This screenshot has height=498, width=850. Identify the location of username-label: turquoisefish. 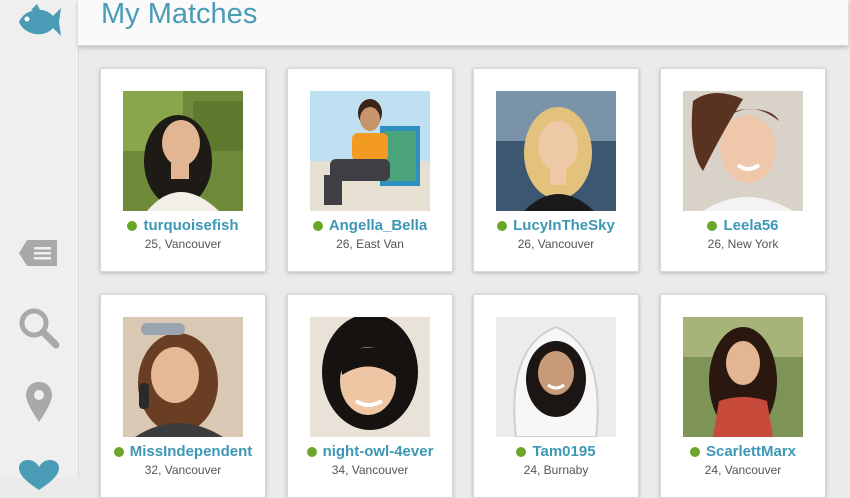
(191, 225).